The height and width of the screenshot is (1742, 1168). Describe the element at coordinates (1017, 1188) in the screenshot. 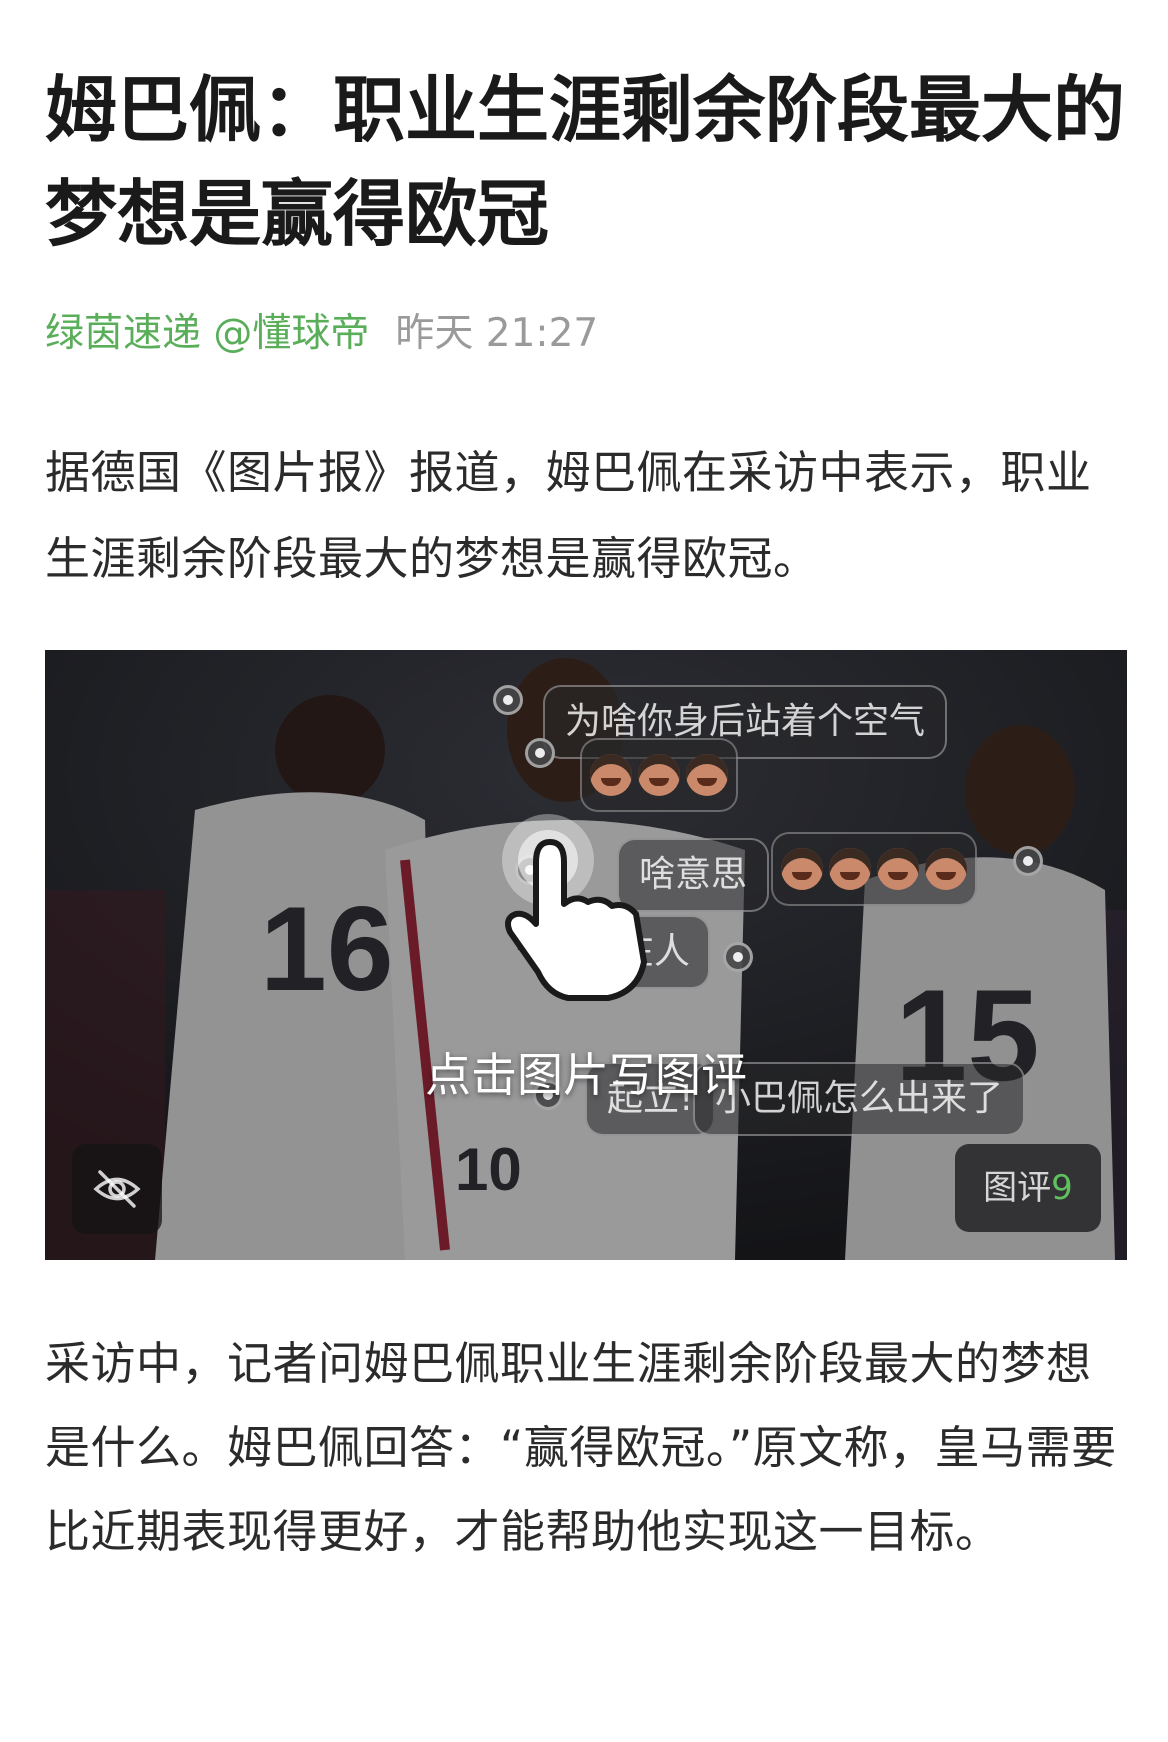

I see `image-comments-label: 图评` at that location.